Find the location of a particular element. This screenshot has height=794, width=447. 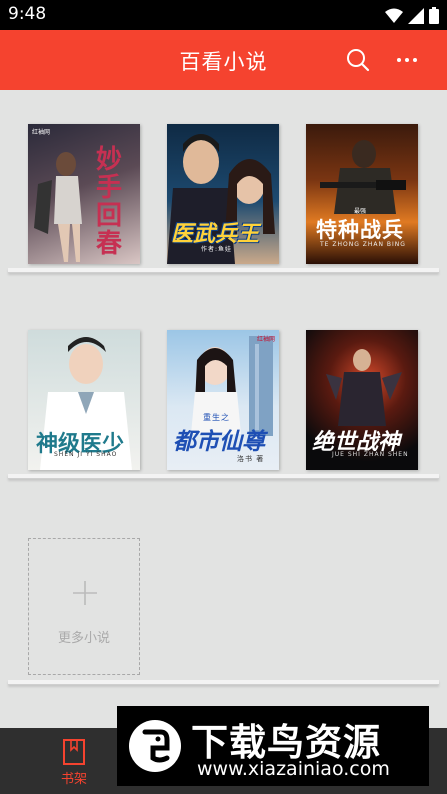

book-icon is located at coordinates (74, 752).